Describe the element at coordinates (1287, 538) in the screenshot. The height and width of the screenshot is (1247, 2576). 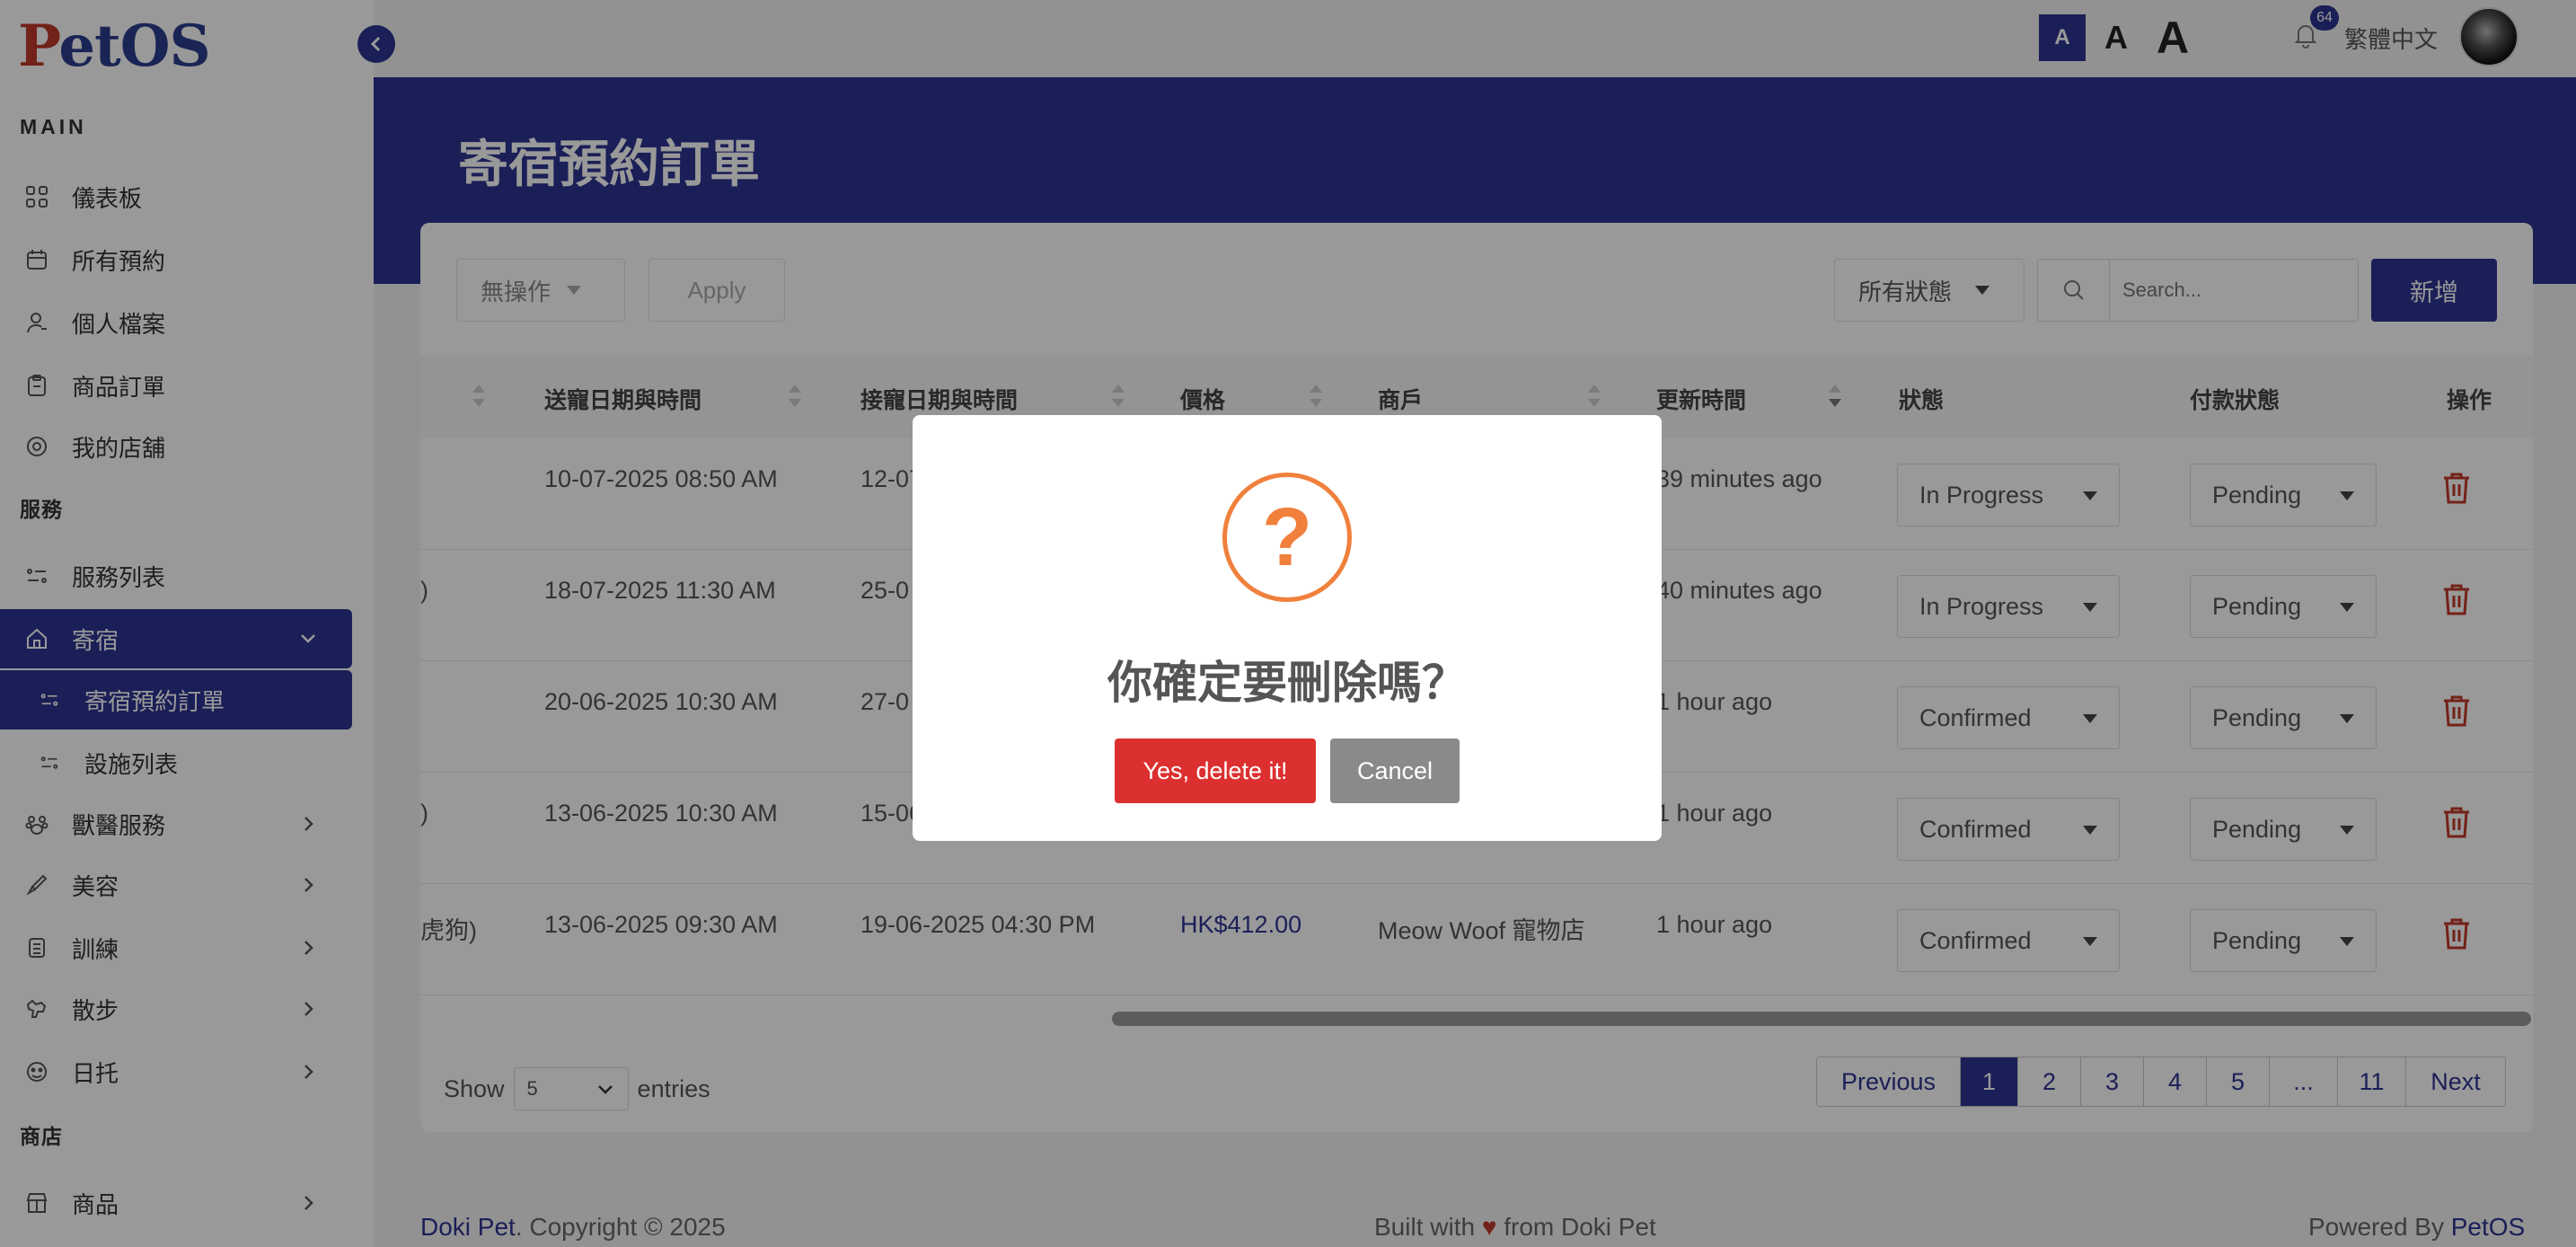
I see `question-icon: ?` at that location.